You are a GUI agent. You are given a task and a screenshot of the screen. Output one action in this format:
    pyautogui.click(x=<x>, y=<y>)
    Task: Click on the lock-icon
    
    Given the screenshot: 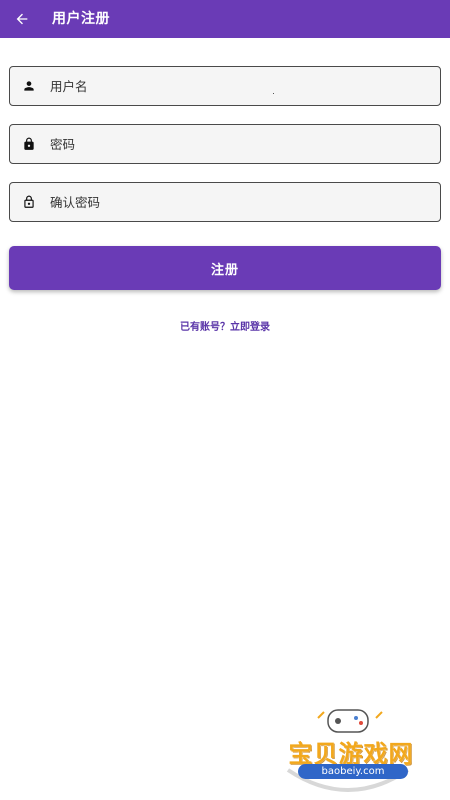 What is the action you would take?
    pyautogui.click(x=29, y=144)
    